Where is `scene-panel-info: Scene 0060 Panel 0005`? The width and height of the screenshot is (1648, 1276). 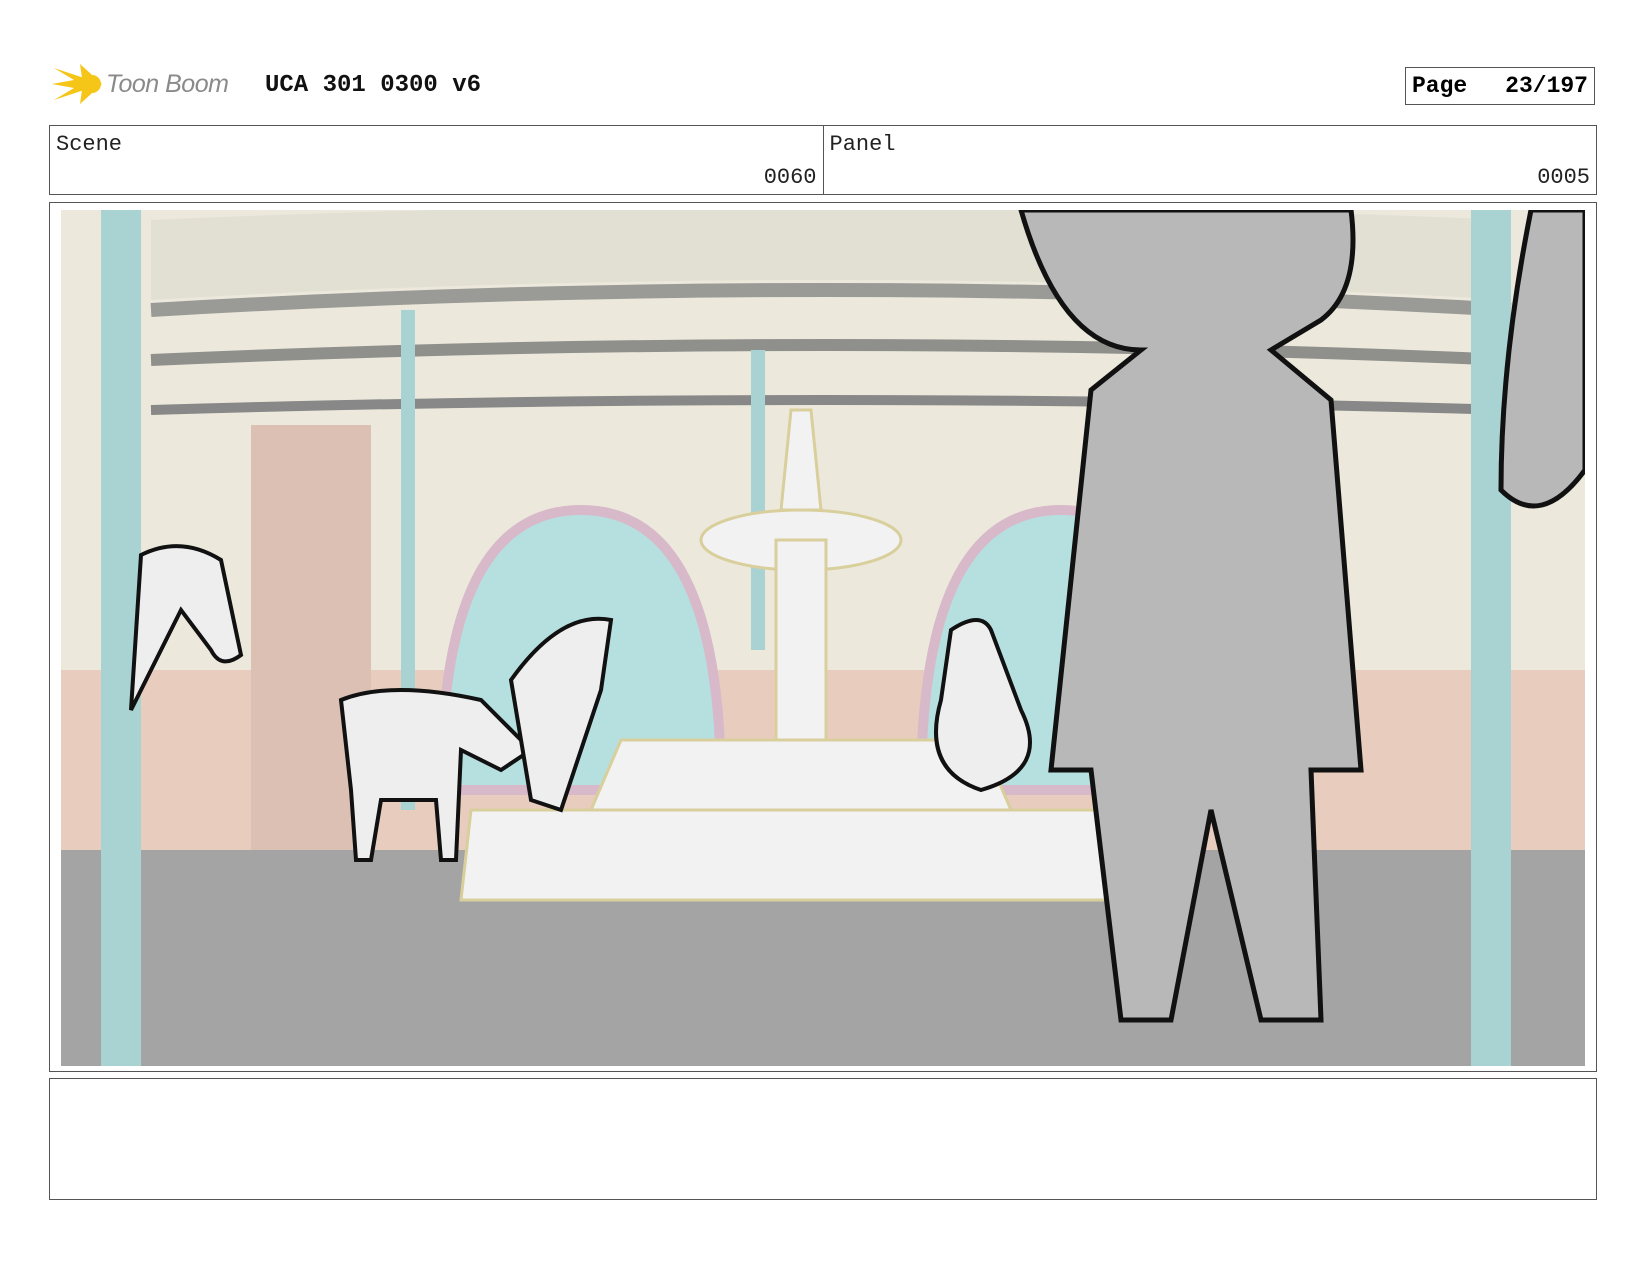 scene-panel-info: Scene 0060 Panel 0005 is located at coordinates (823, 160).